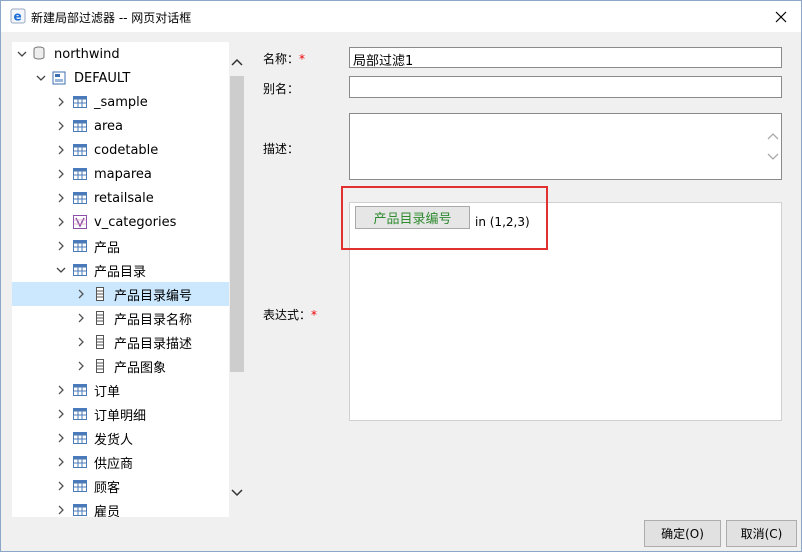  I want to click on alias-input, so click(565, 87).